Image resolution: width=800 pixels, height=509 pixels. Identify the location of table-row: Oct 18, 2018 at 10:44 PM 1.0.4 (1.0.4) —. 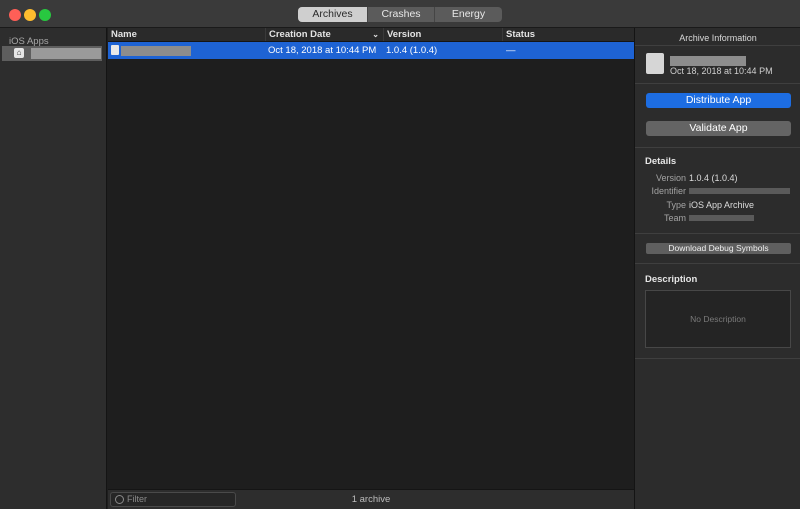
(371, 50).